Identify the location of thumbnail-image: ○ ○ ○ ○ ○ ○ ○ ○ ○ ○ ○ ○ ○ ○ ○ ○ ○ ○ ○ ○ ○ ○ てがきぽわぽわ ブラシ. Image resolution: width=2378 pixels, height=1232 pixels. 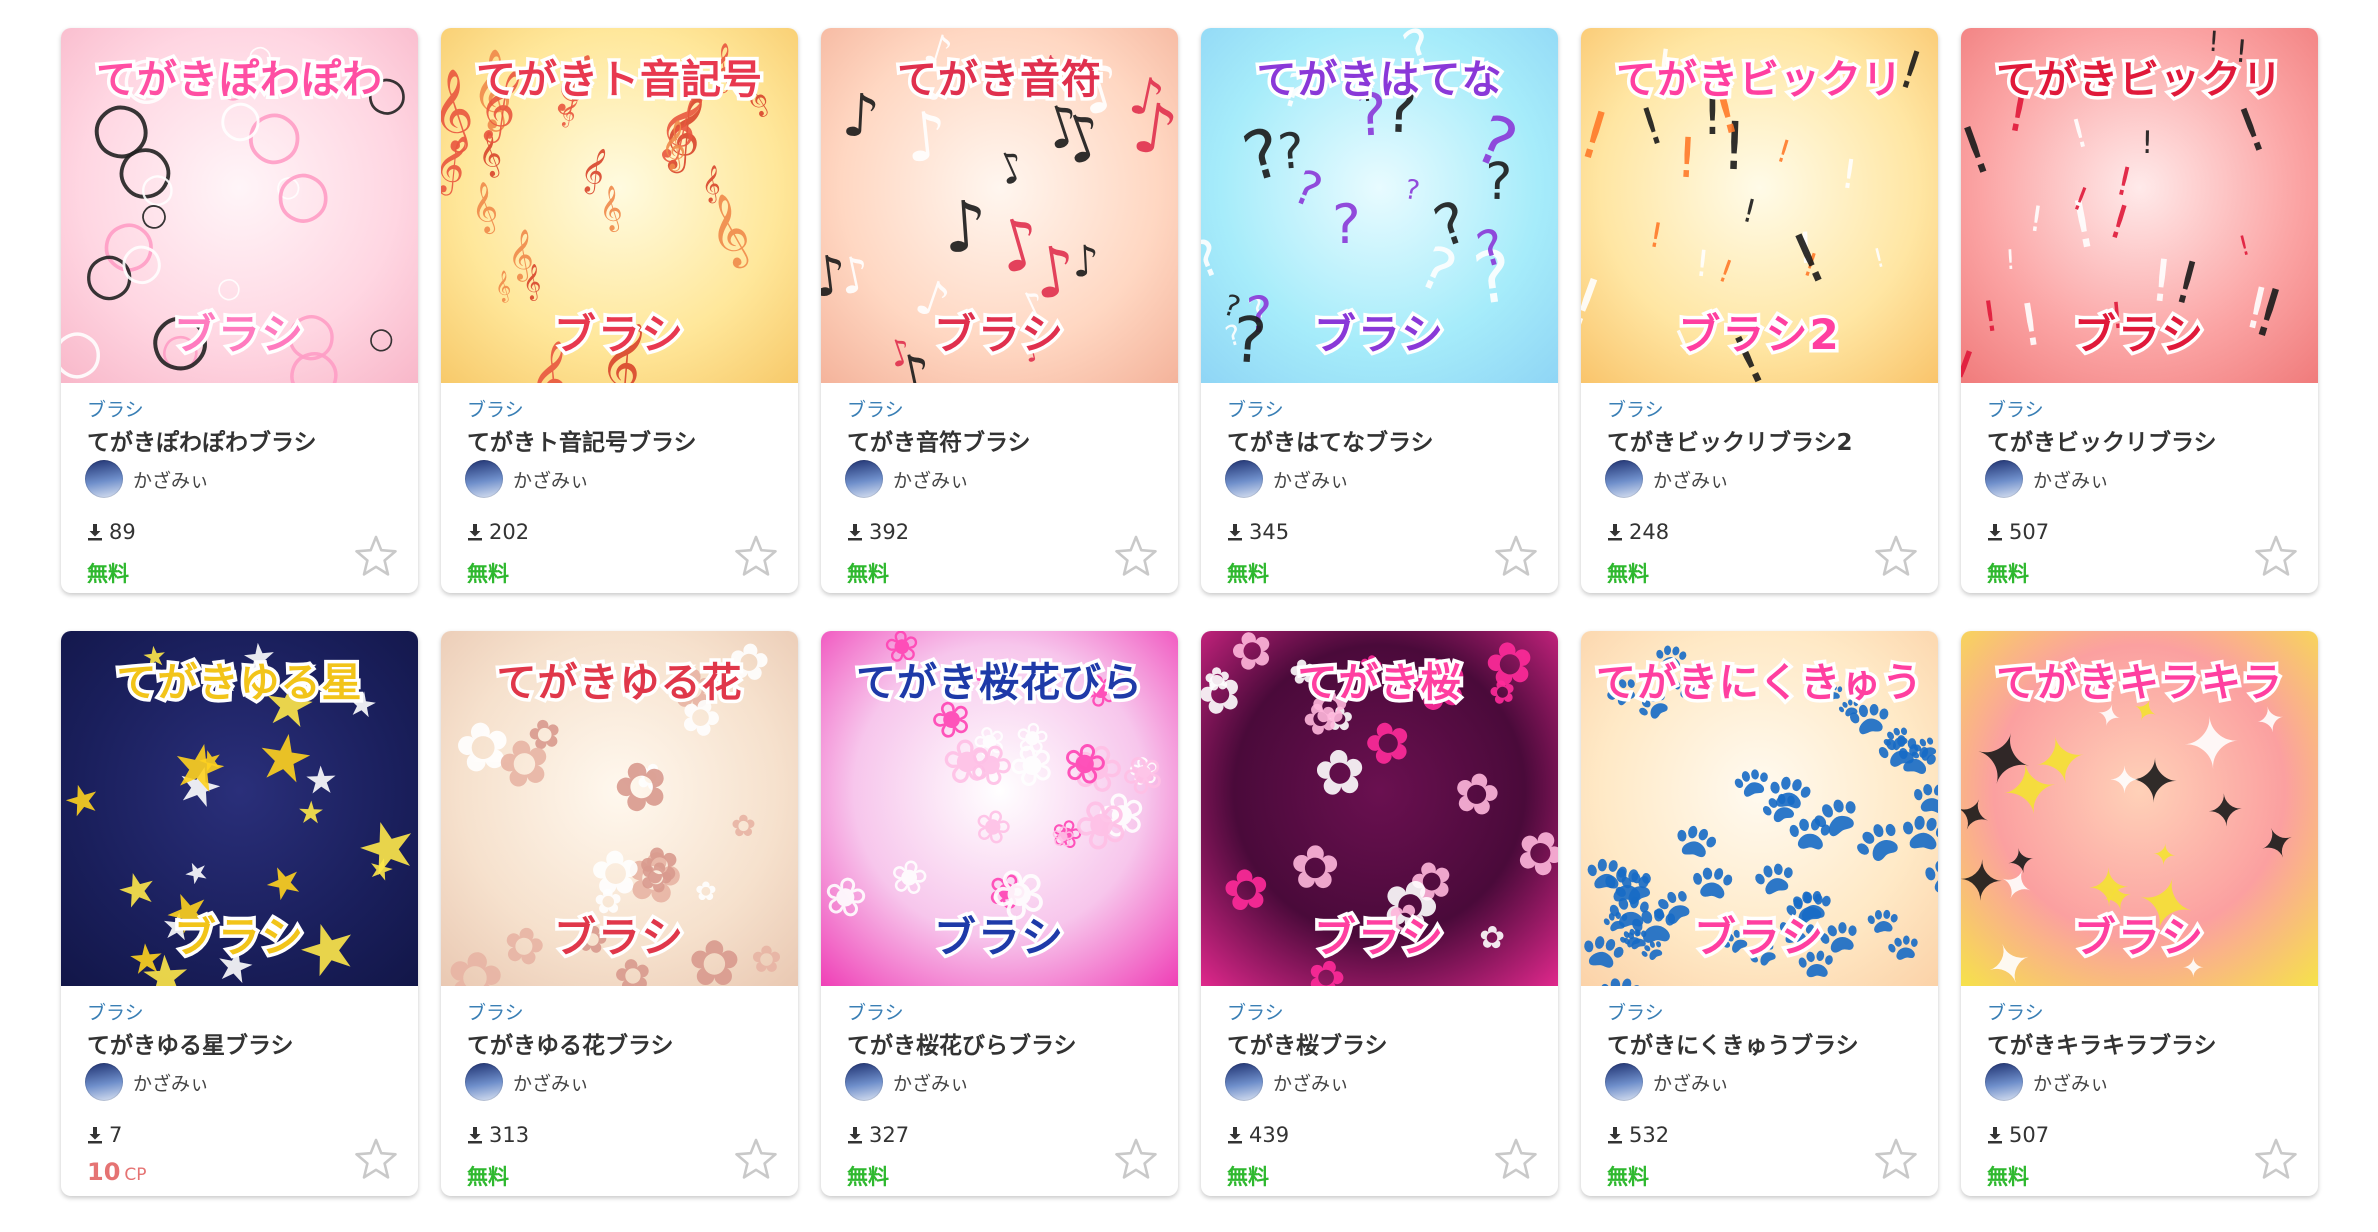
(239, 205).